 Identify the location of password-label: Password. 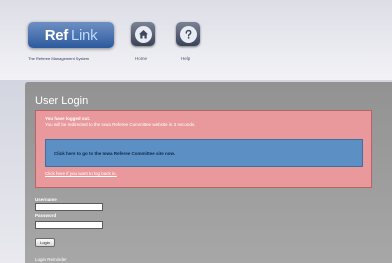
(46, 215).